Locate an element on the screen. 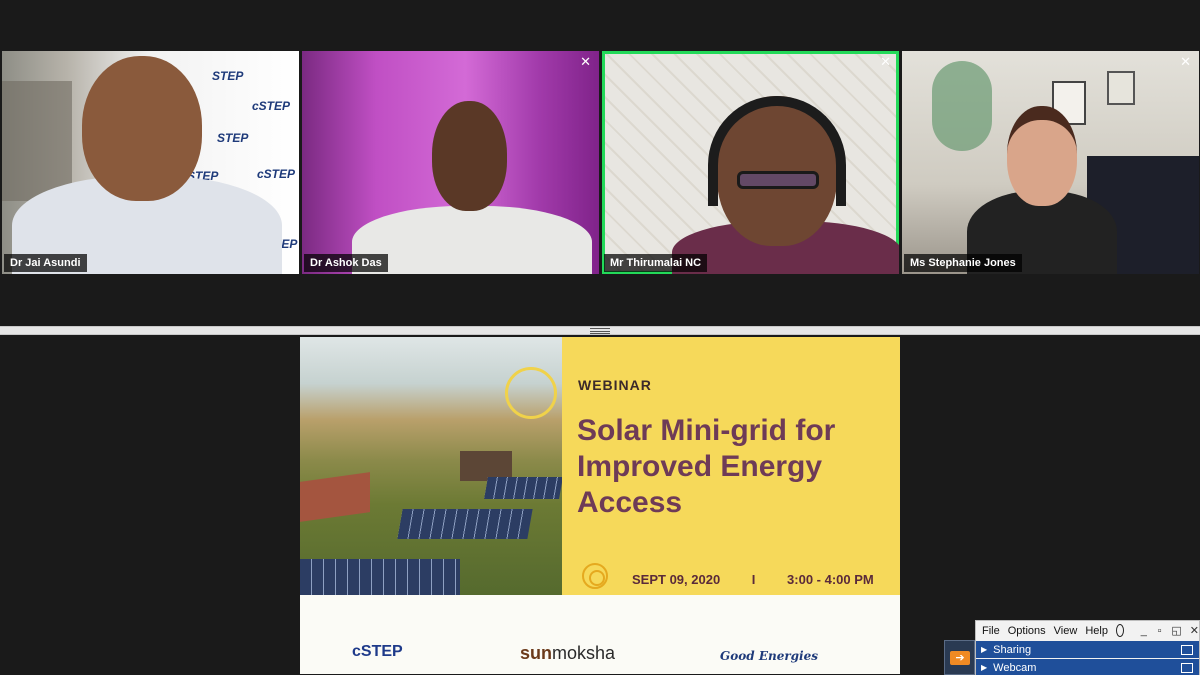 This screenshot has height=675, width=1200. panel-row-sharing: ▶ Sharing is located at coordinates (1087, 649).